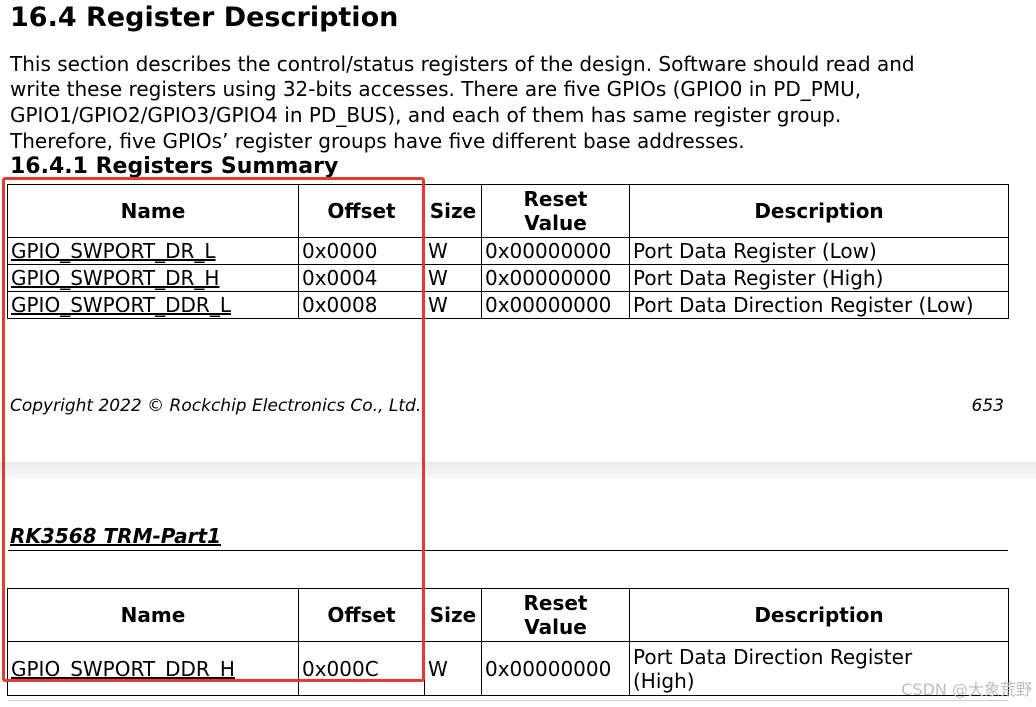 This screenshot has height=707, width=1036. I want to click on register-description-line2: (High), so click(664, 680).